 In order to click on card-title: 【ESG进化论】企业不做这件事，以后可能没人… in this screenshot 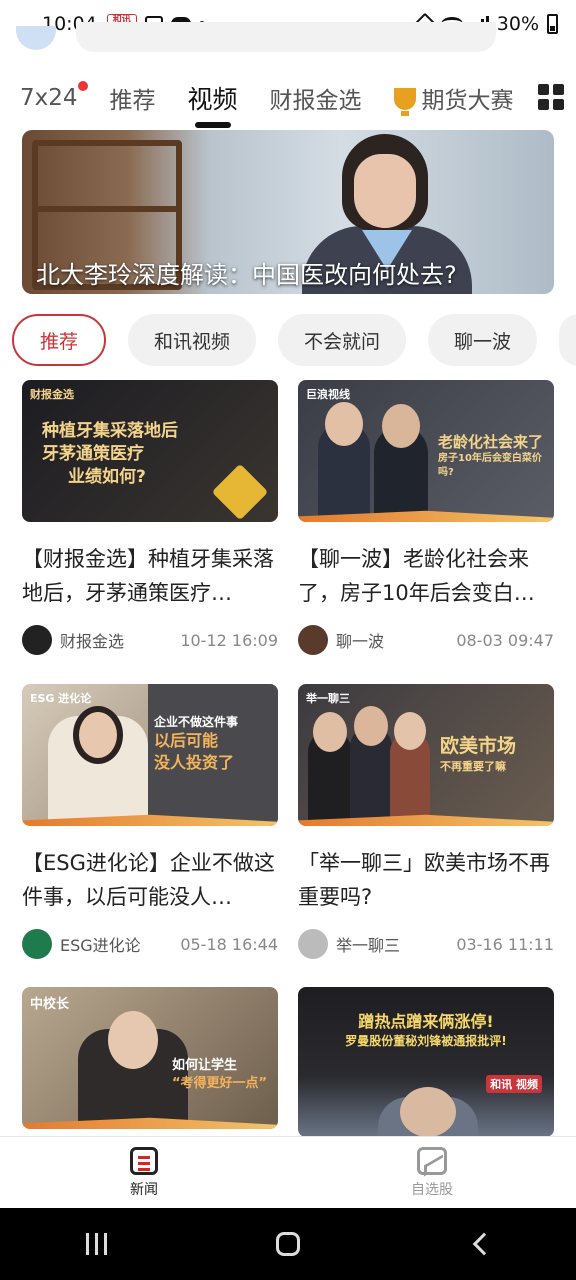, I will do `click(148, 880)`.